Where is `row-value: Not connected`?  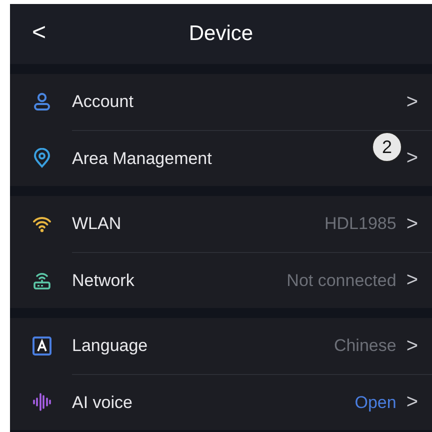
row-value: Not connected is located at coordinates (341, 280).